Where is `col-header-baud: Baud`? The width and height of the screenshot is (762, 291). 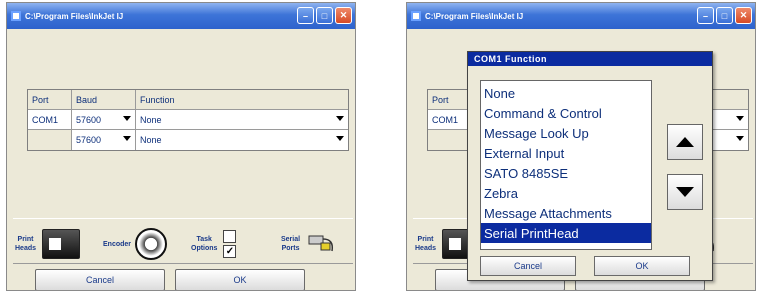 col-header-baud: Baud is located at coordinates (104, 99).